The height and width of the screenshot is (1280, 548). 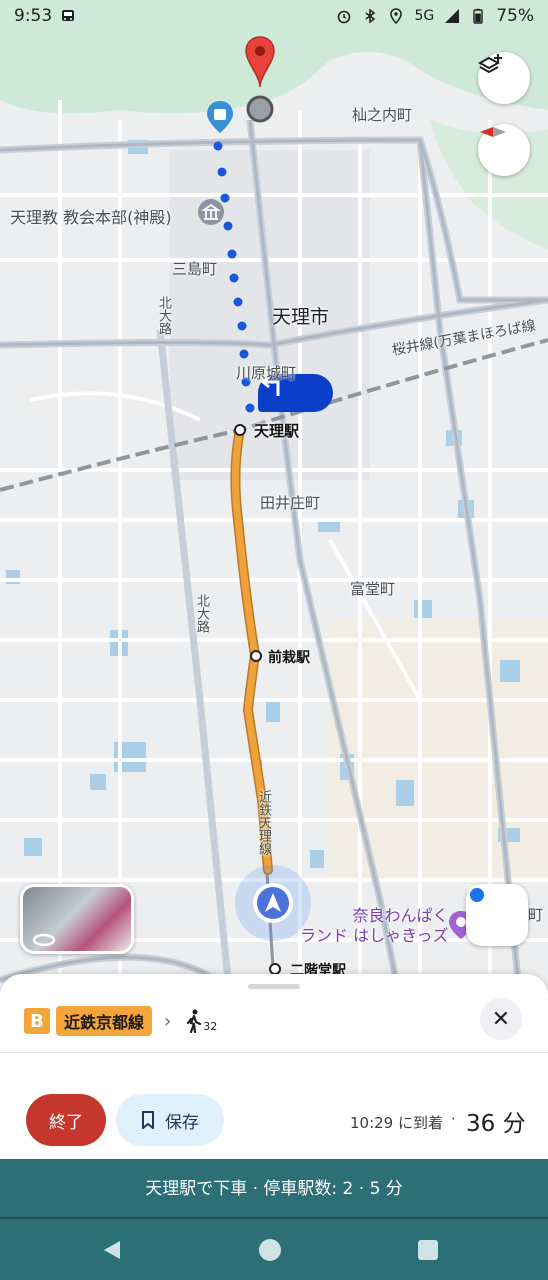 I want to click on chevron-right-icon: ›, so click(x=168, y=1021).